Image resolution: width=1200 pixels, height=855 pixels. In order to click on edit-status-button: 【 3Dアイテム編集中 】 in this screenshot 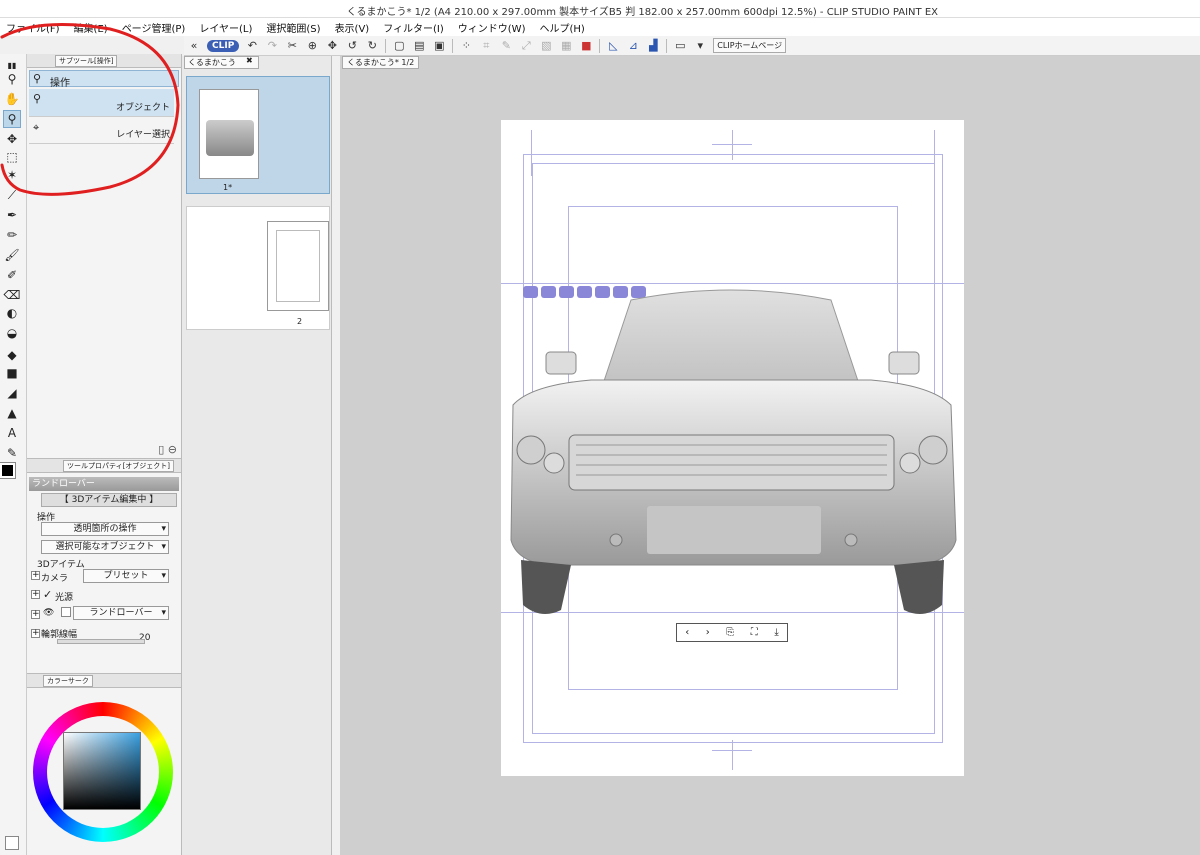, I will do `click(109, 500)`.